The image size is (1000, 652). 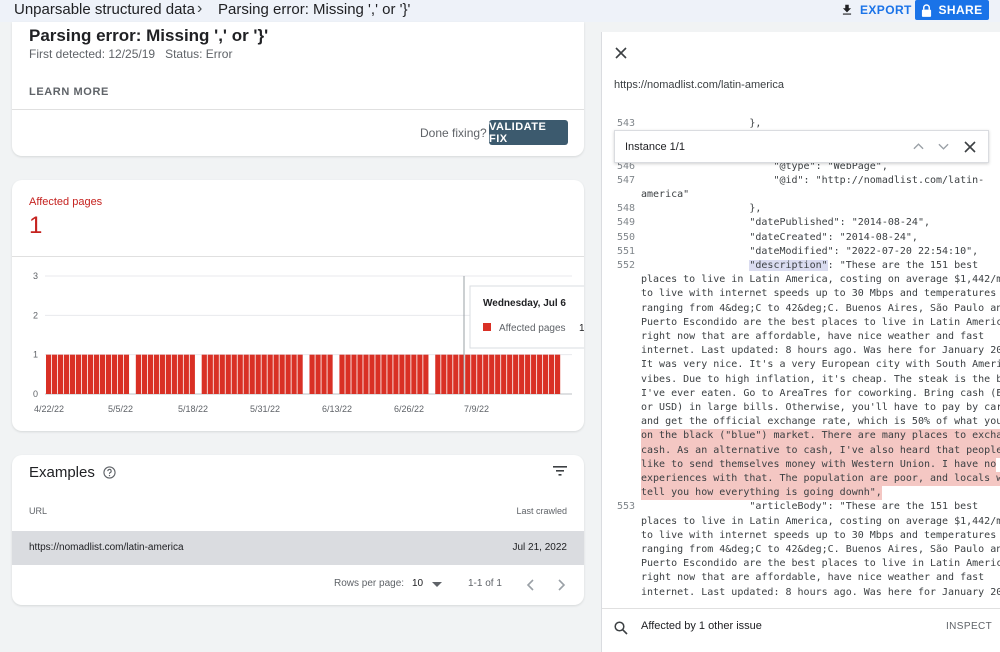 What do you see at coordinates (417, 583) in the screenshot?
I see `rows-per-page-select: 10` at bounding box center [417, 583].